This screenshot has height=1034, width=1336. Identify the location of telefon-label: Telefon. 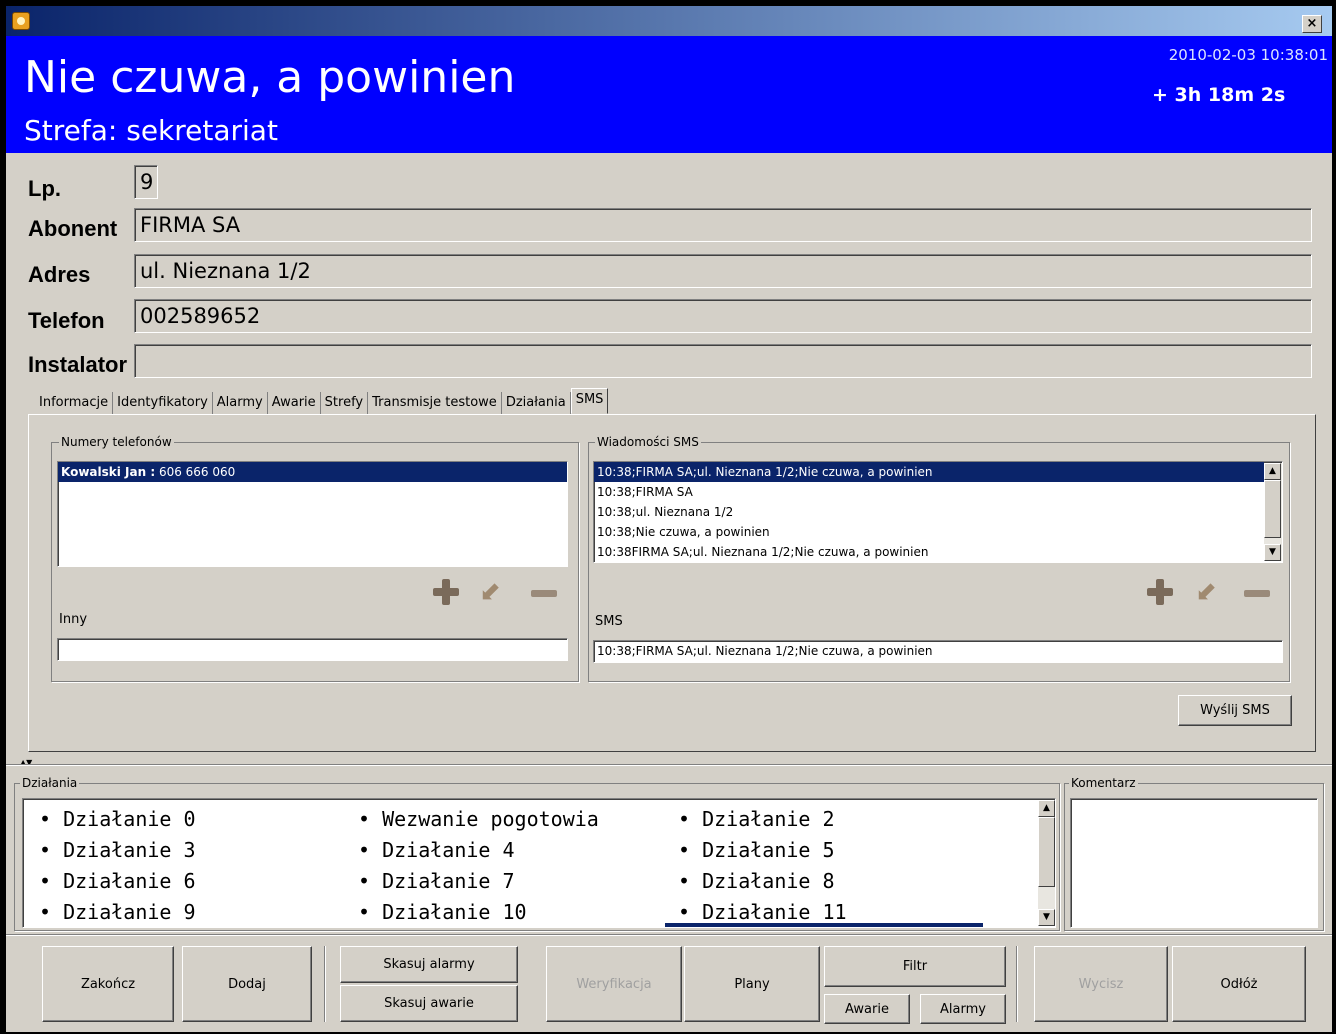
(66, 320).